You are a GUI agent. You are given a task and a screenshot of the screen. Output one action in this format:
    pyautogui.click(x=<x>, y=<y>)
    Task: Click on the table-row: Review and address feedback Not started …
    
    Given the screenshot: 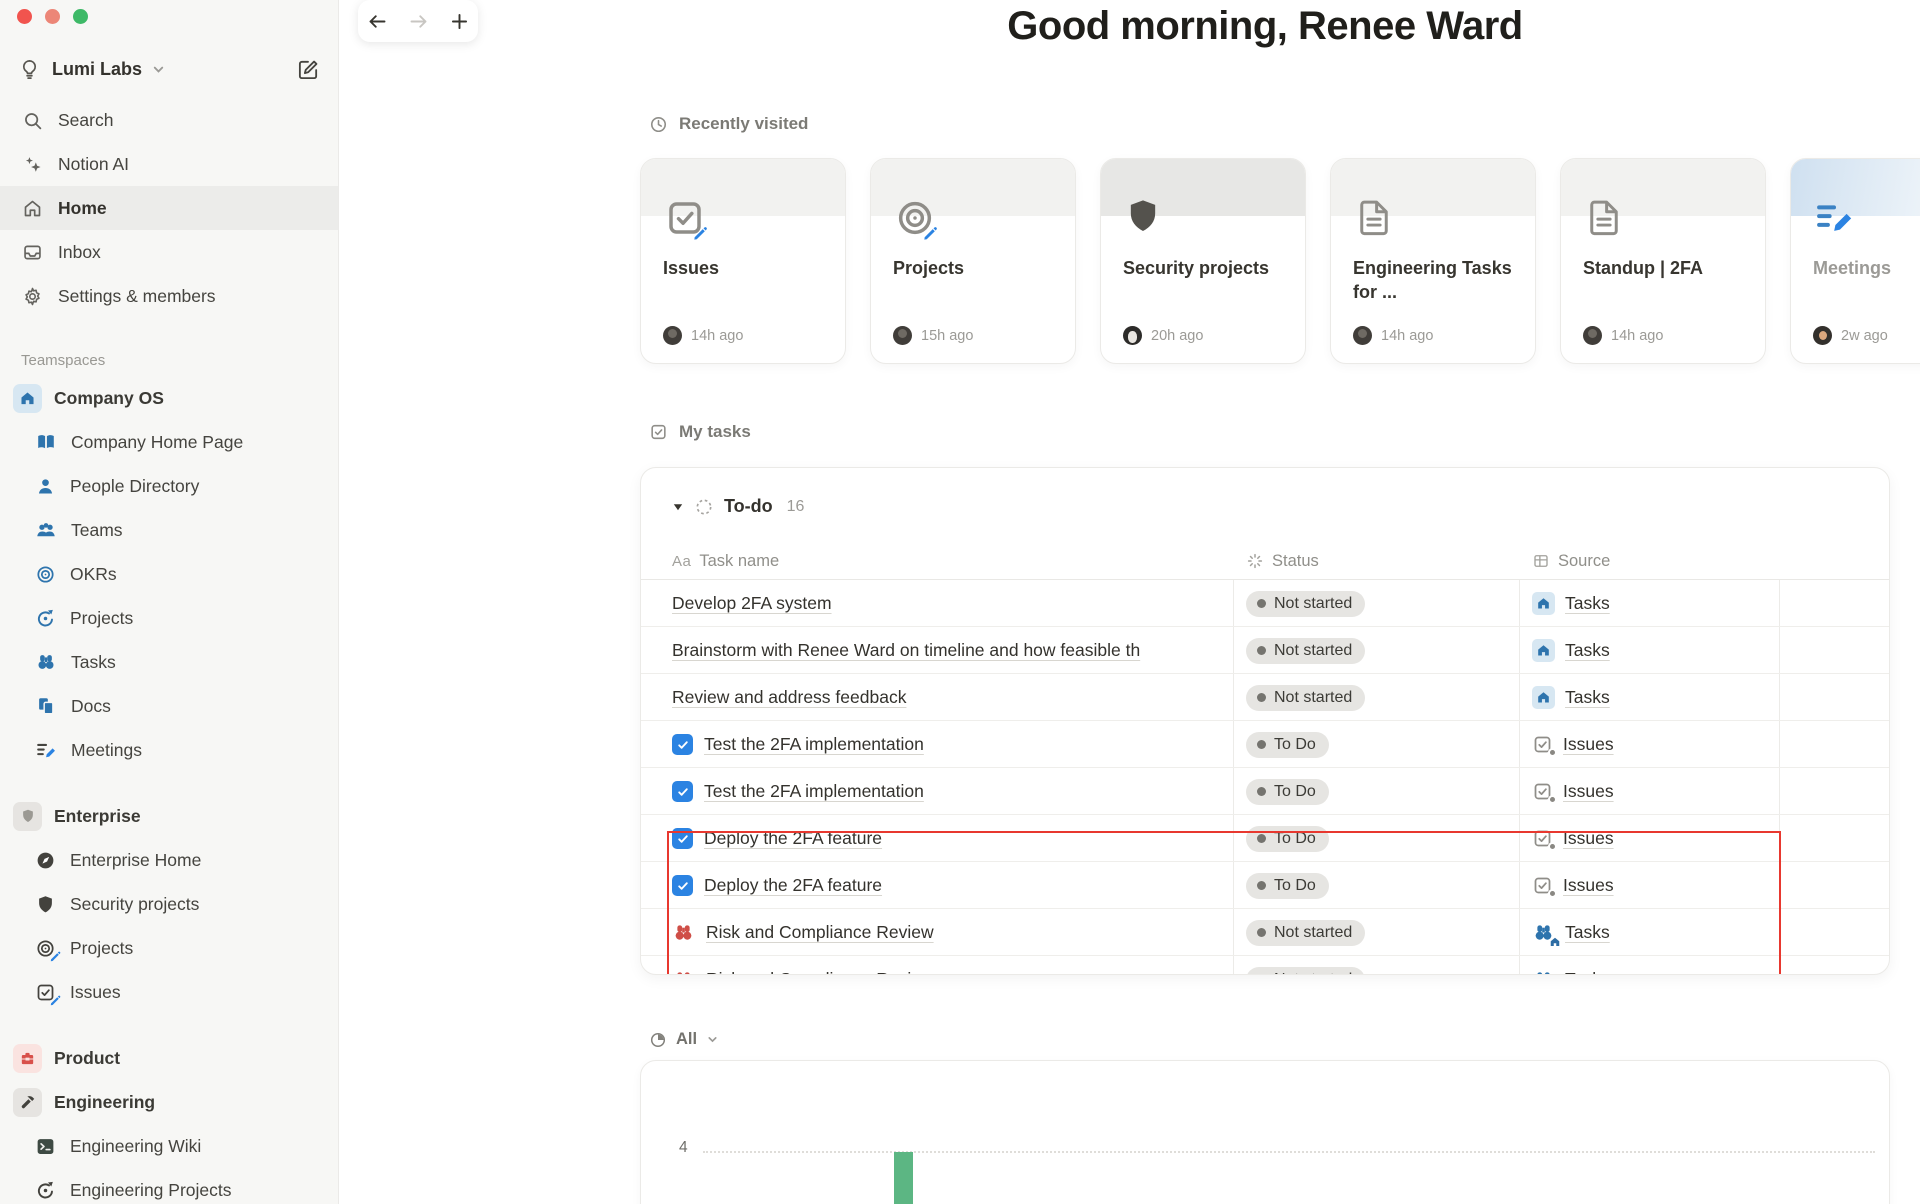 What is the action you would take?
    pyautogui.click(x=1265, y=697)
    